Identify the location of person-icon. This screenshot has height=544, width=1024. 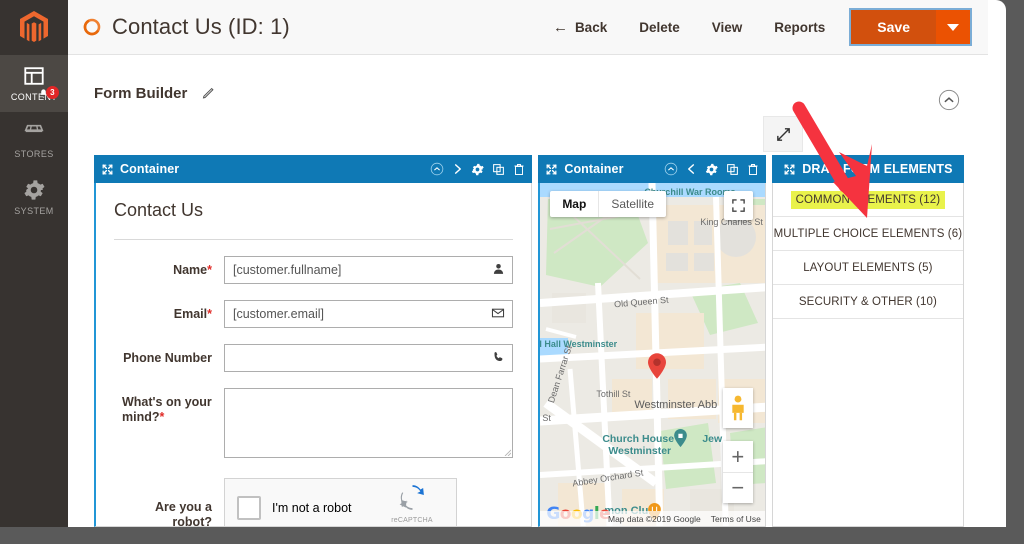
(499, 269).